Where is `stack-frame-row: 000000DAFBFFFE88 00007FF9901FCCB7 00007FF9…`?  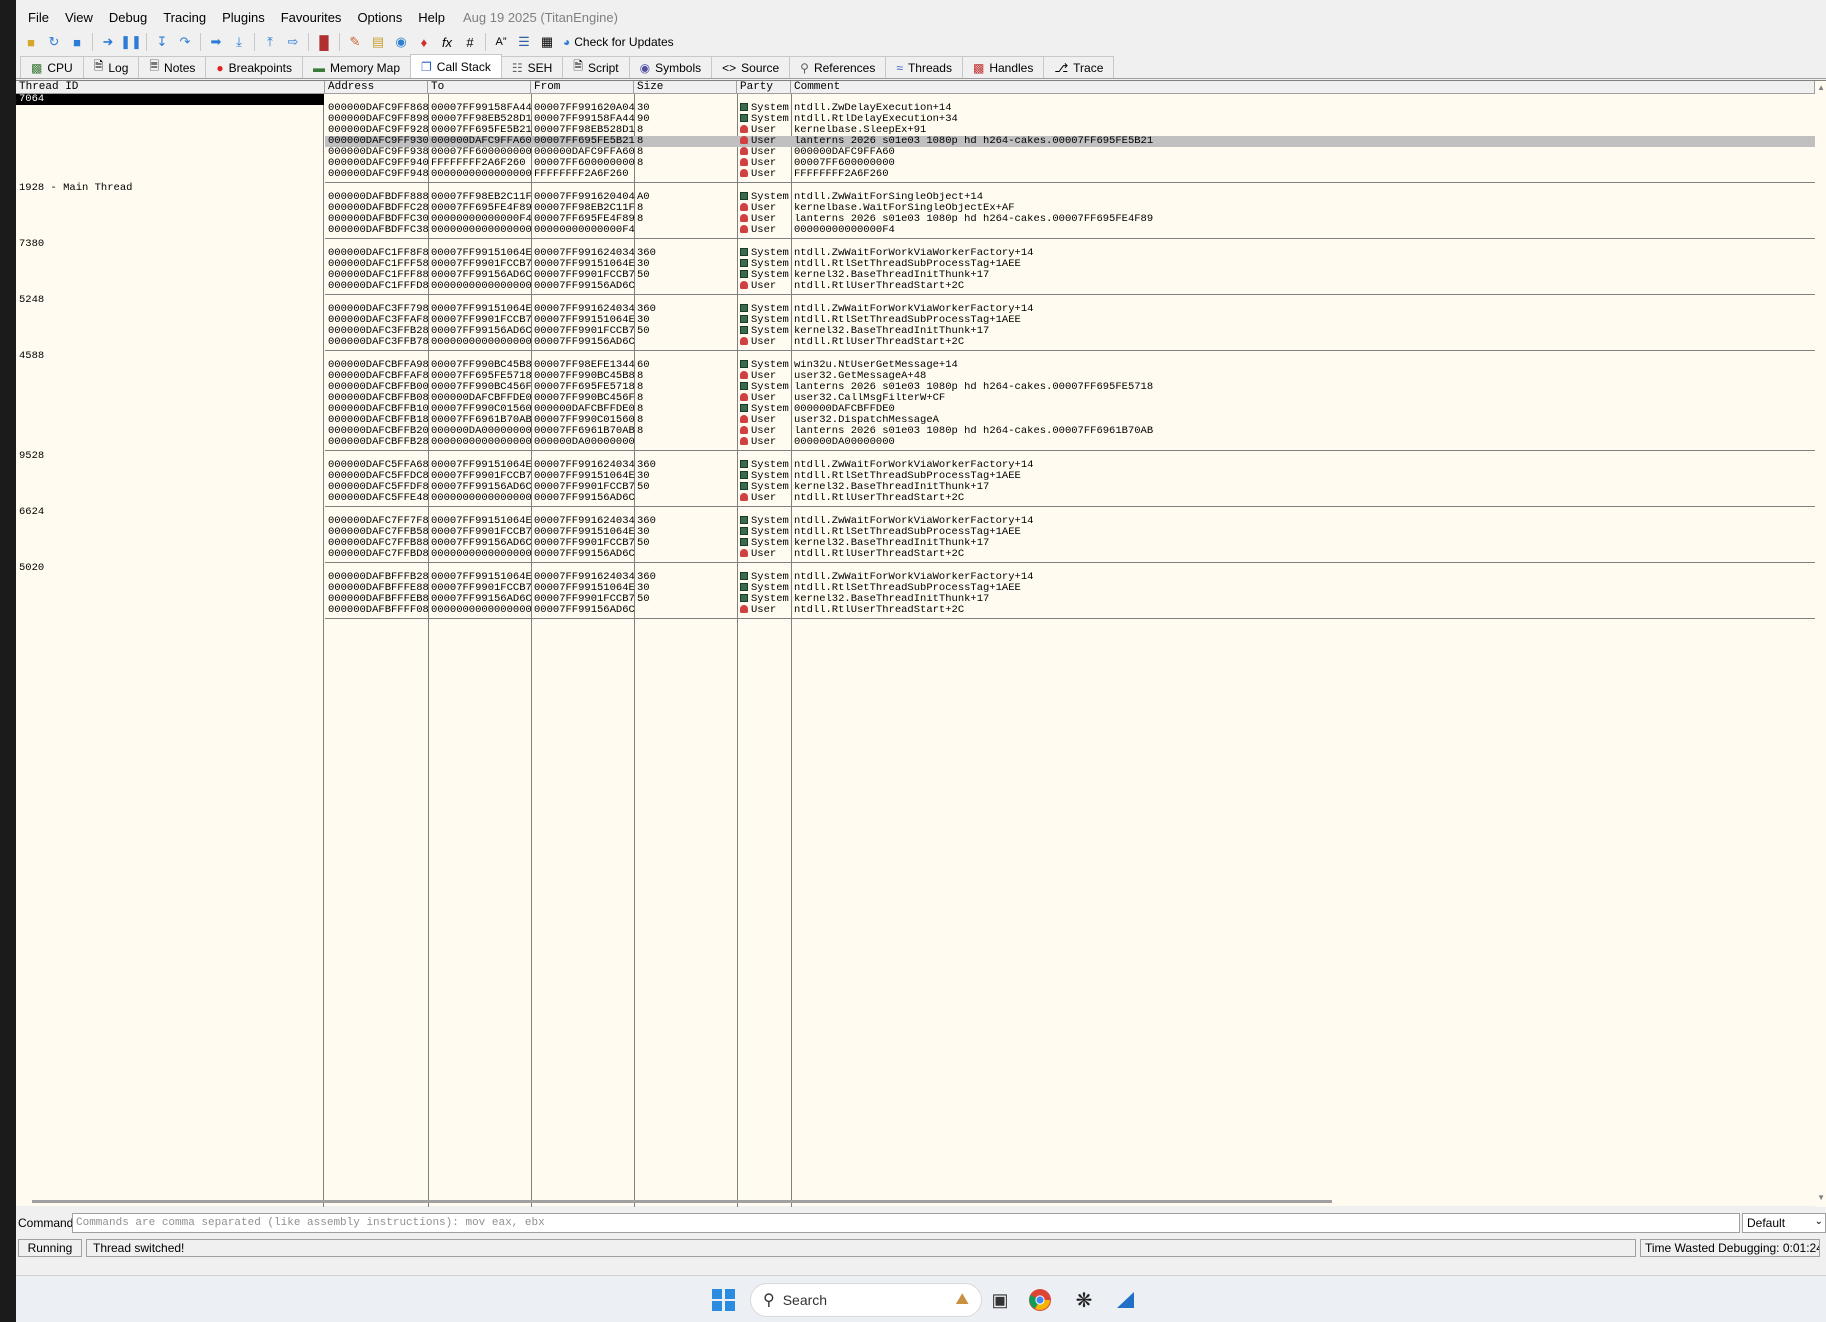 stack-frame-row: 000000DAFBFFFE88 00007FF9901FCCB7 00007FF9… is located at coordinates (1070, 588).